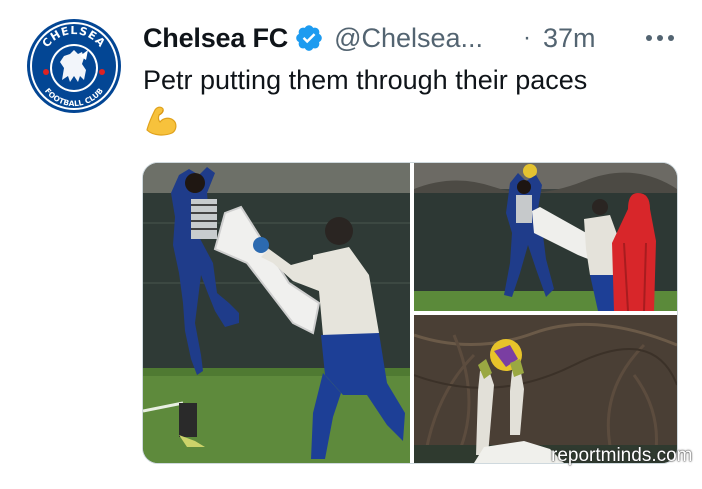  What do you see at coordinates (622, 455) in the screenshot?
I see `watermark: reportminds.com` at bounding box center [622, 455].